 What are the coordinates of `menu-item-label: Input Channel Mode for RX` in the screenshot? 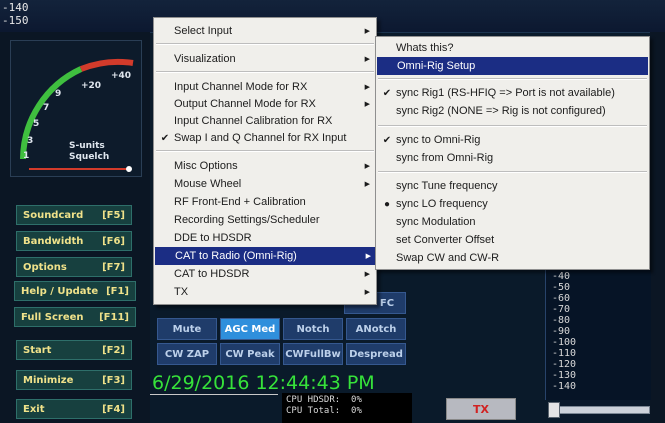 It's located at (241, 87).